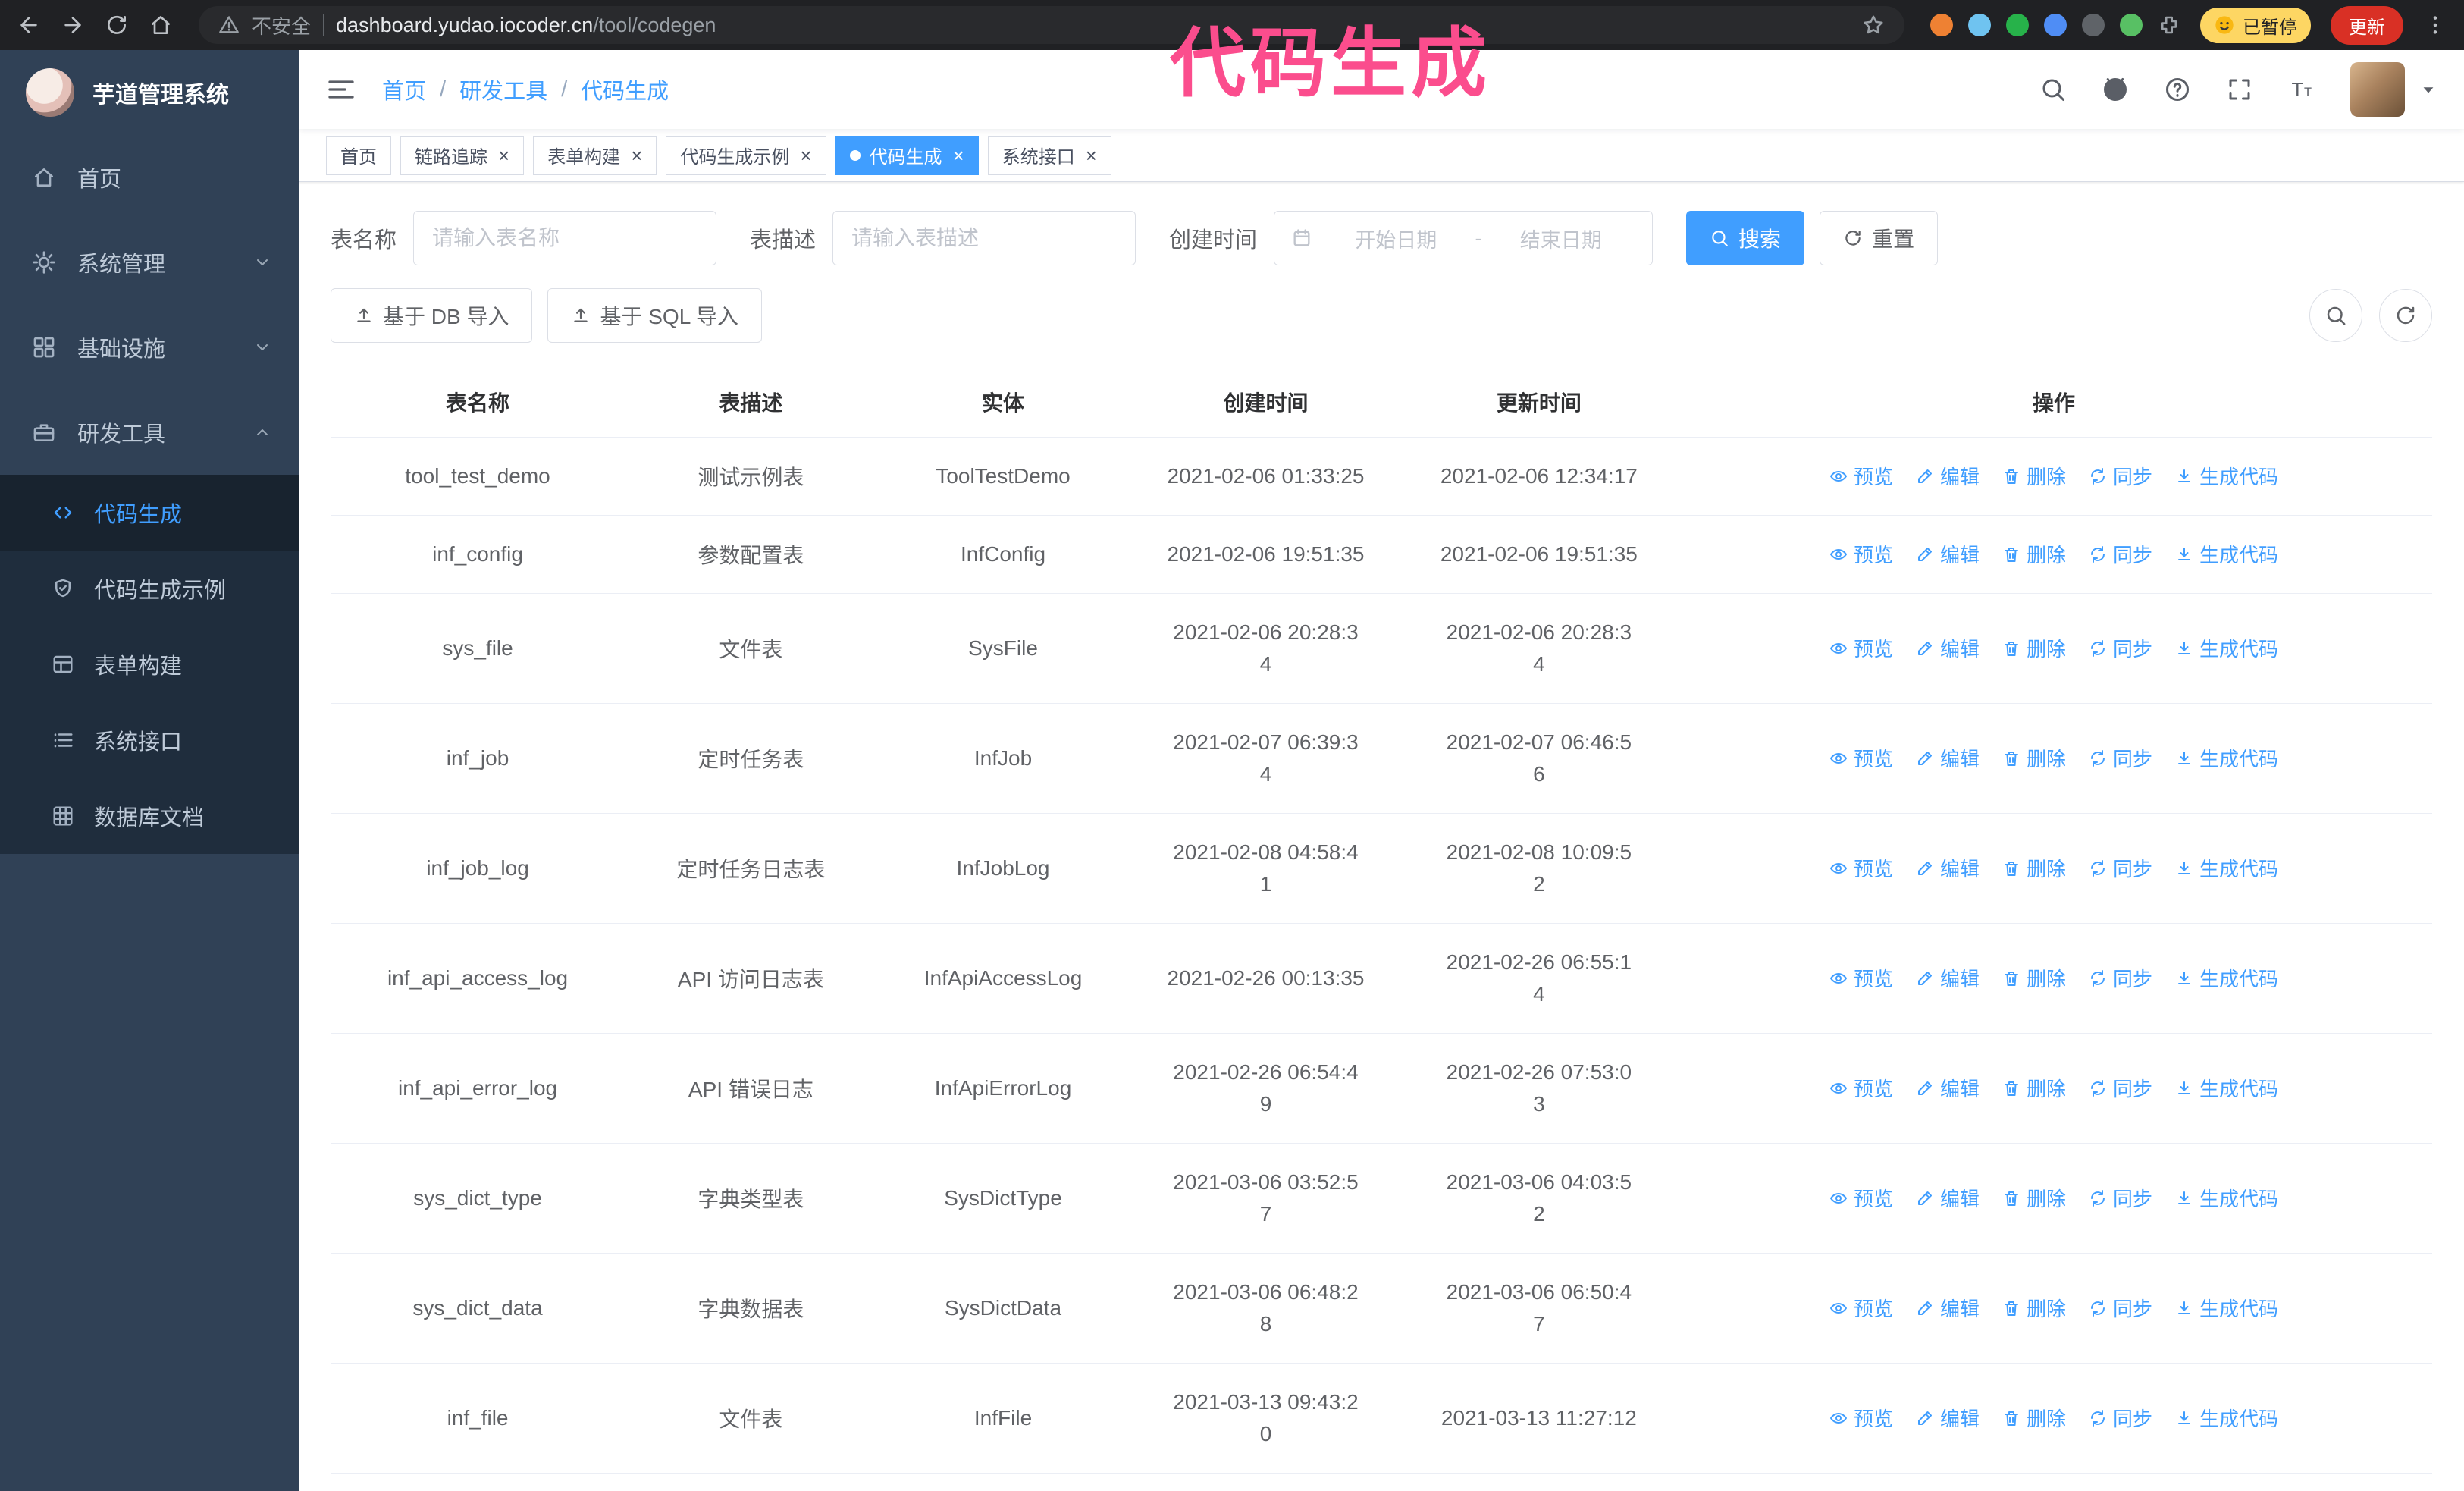 This screenshot has width=2464, height=1491. I want to click on sidebar-item: 首页, so click(150, 177).